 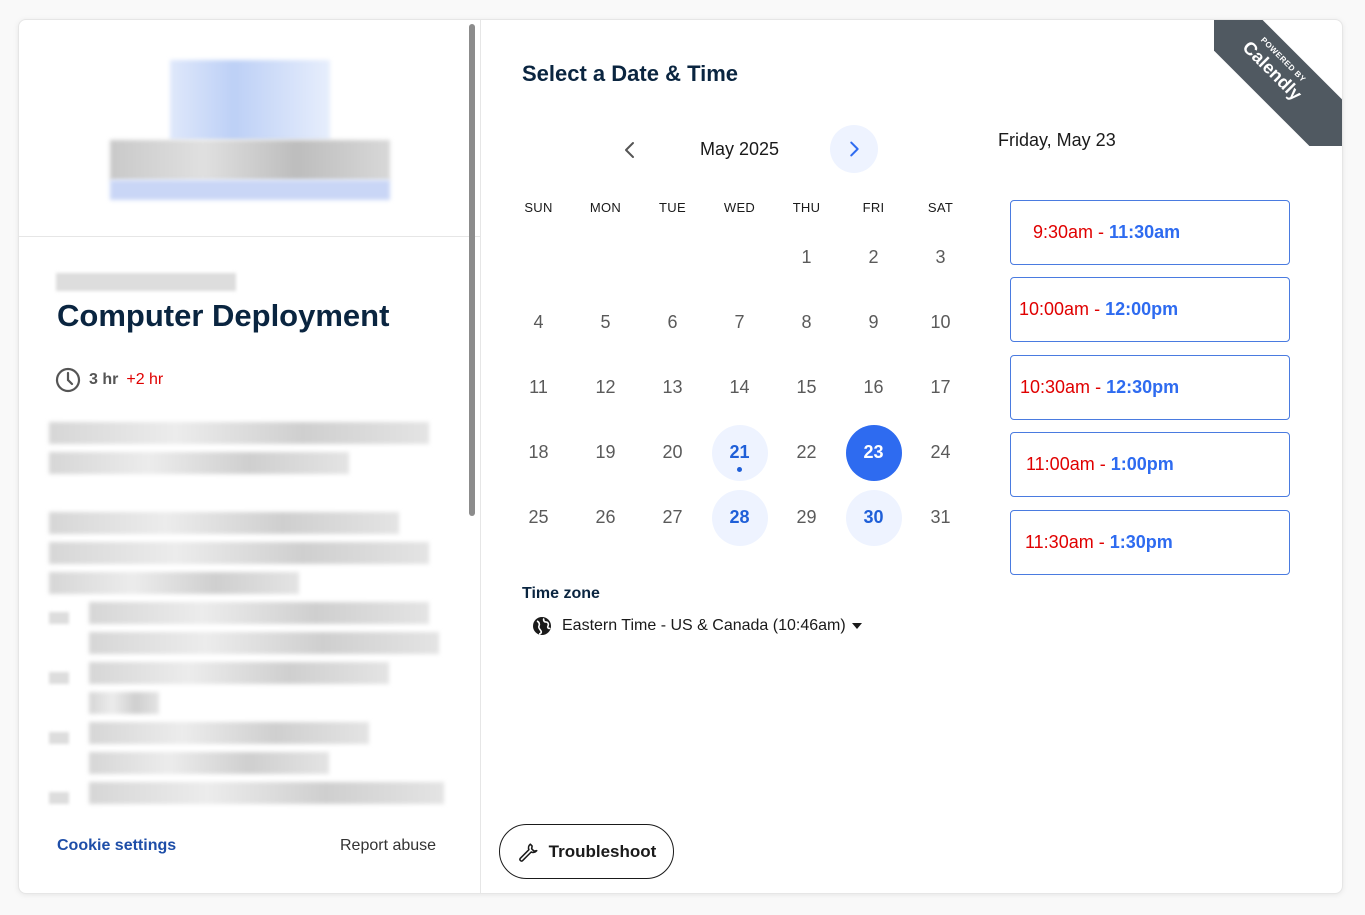 I want to click on slot-start-time: 9:30am, so click(x=1063, y=232).